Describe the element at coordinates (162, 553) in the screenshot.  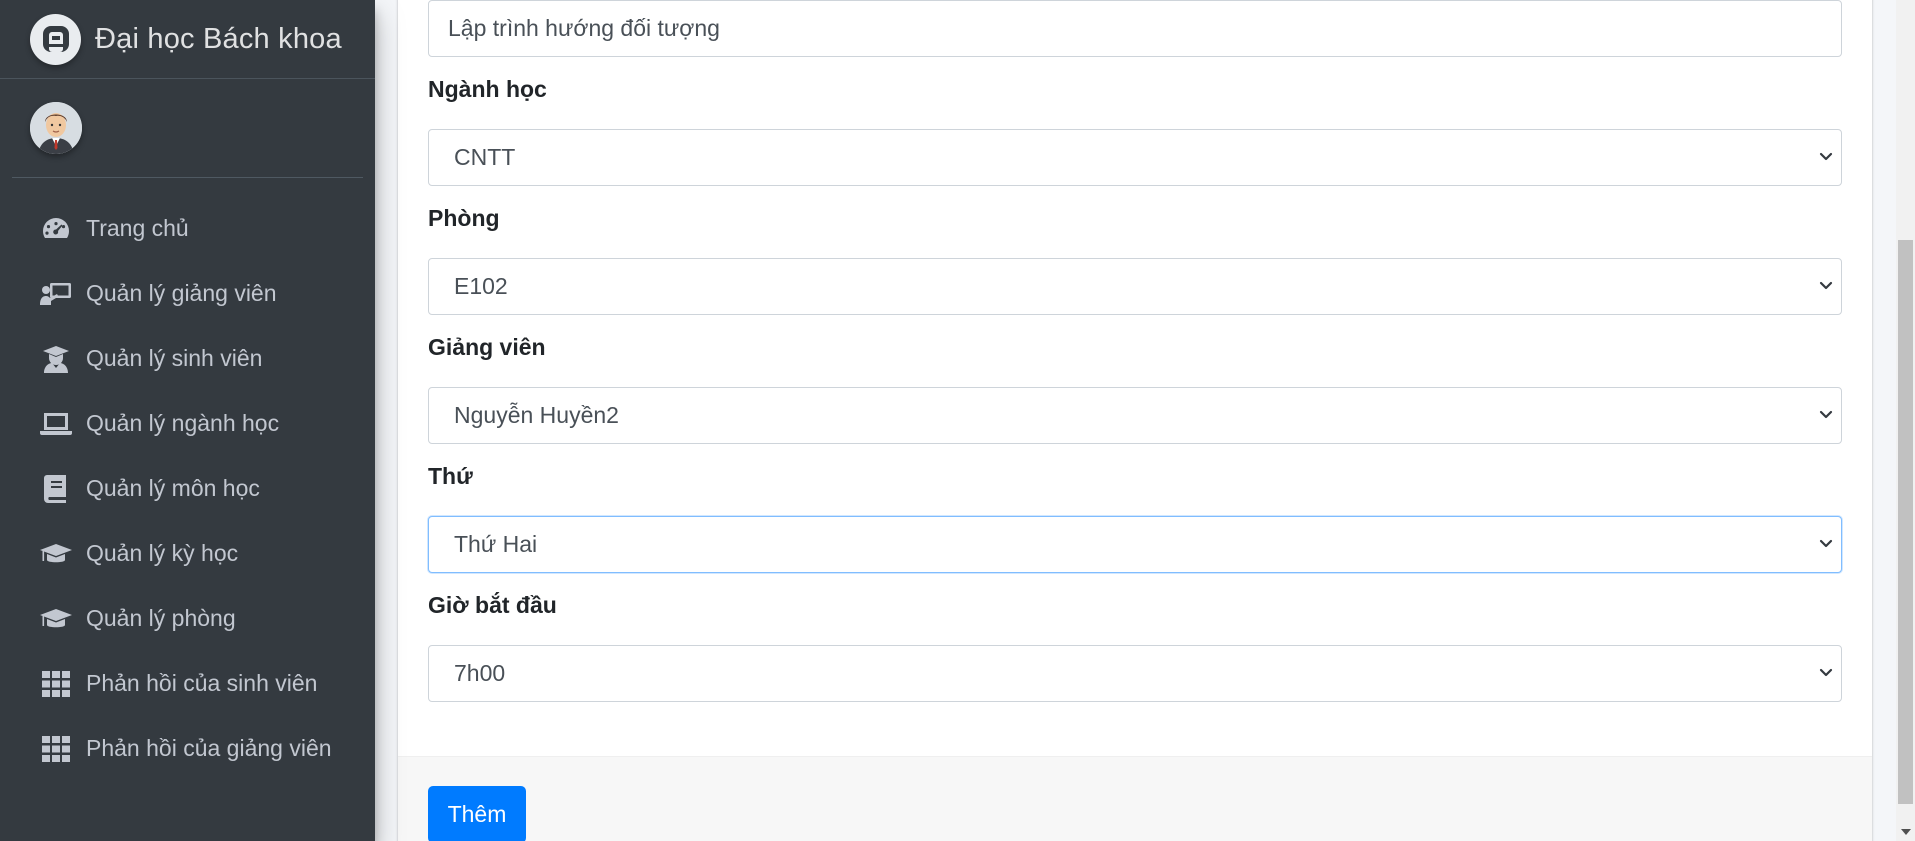
I see `sidebar-item-label: Quản lý kỳ học` at that location.